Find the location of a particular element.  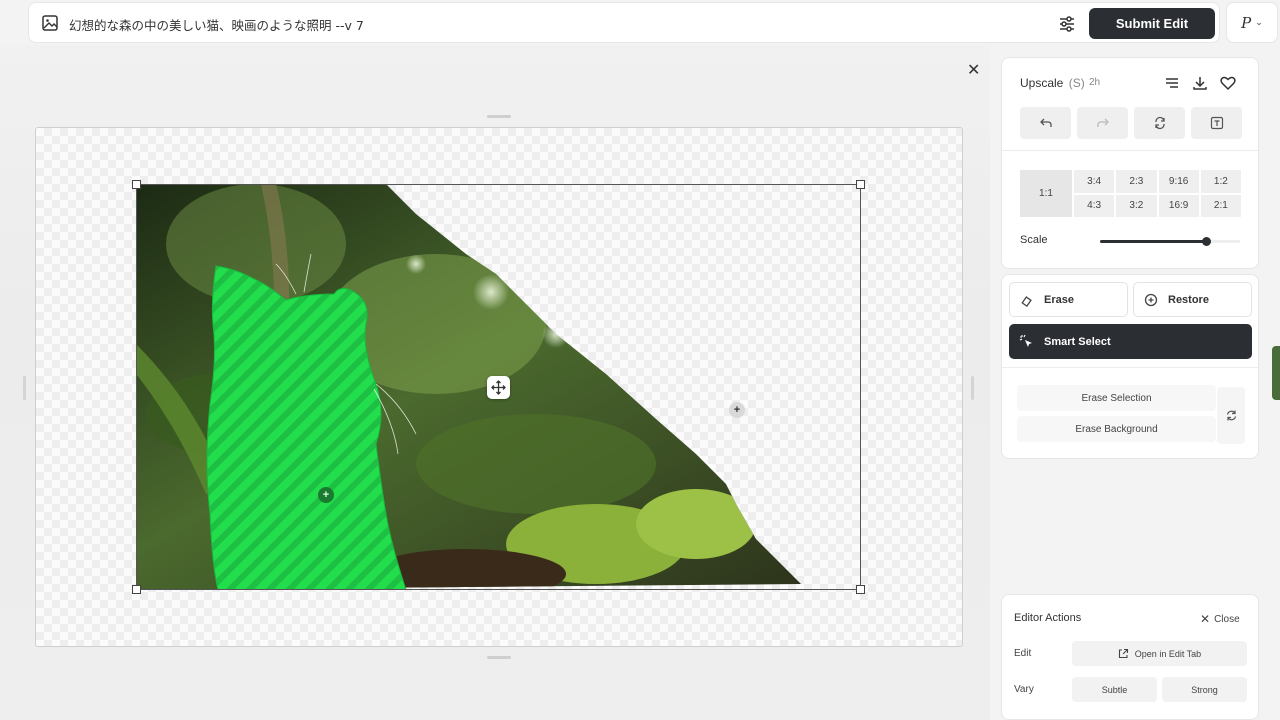

redo-button is located at coordinates (1102, 123).